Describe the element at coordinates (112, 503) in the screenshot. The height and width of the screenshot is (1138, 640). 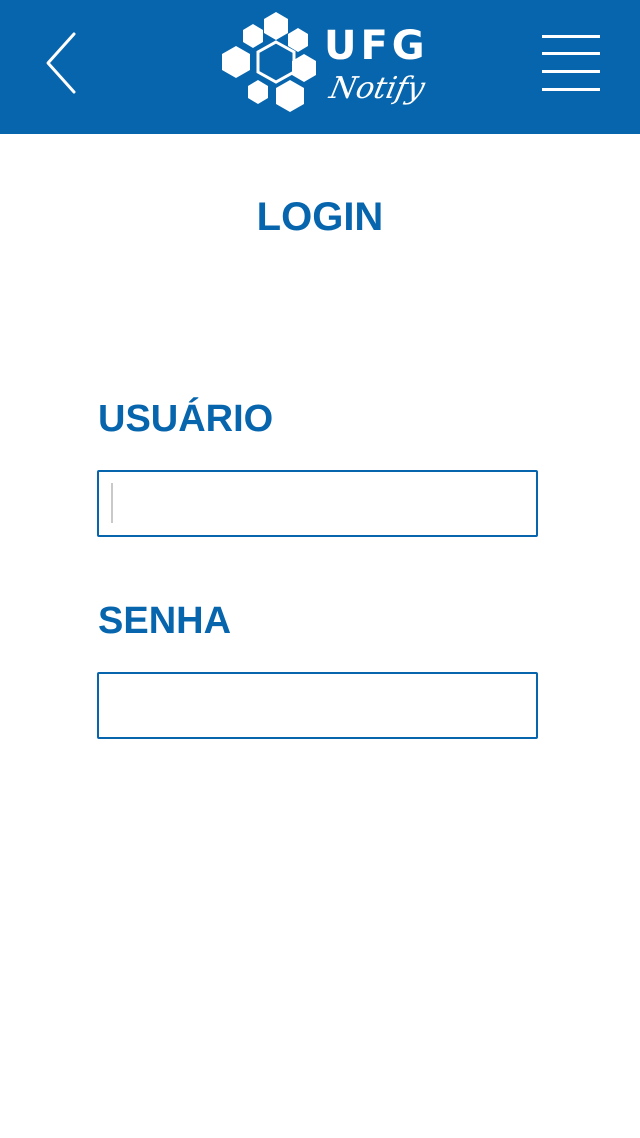
I see `text-caret` at that location.